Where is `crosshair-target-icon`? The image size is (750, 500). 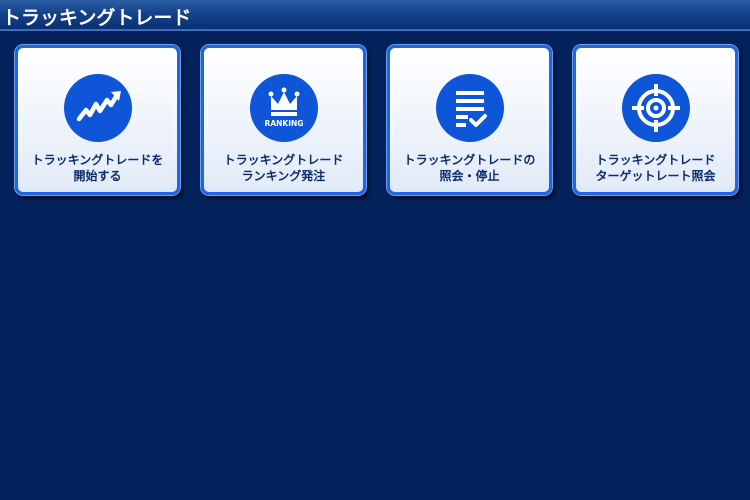 crosshair-target-icon is located at coordinates (655, 108).